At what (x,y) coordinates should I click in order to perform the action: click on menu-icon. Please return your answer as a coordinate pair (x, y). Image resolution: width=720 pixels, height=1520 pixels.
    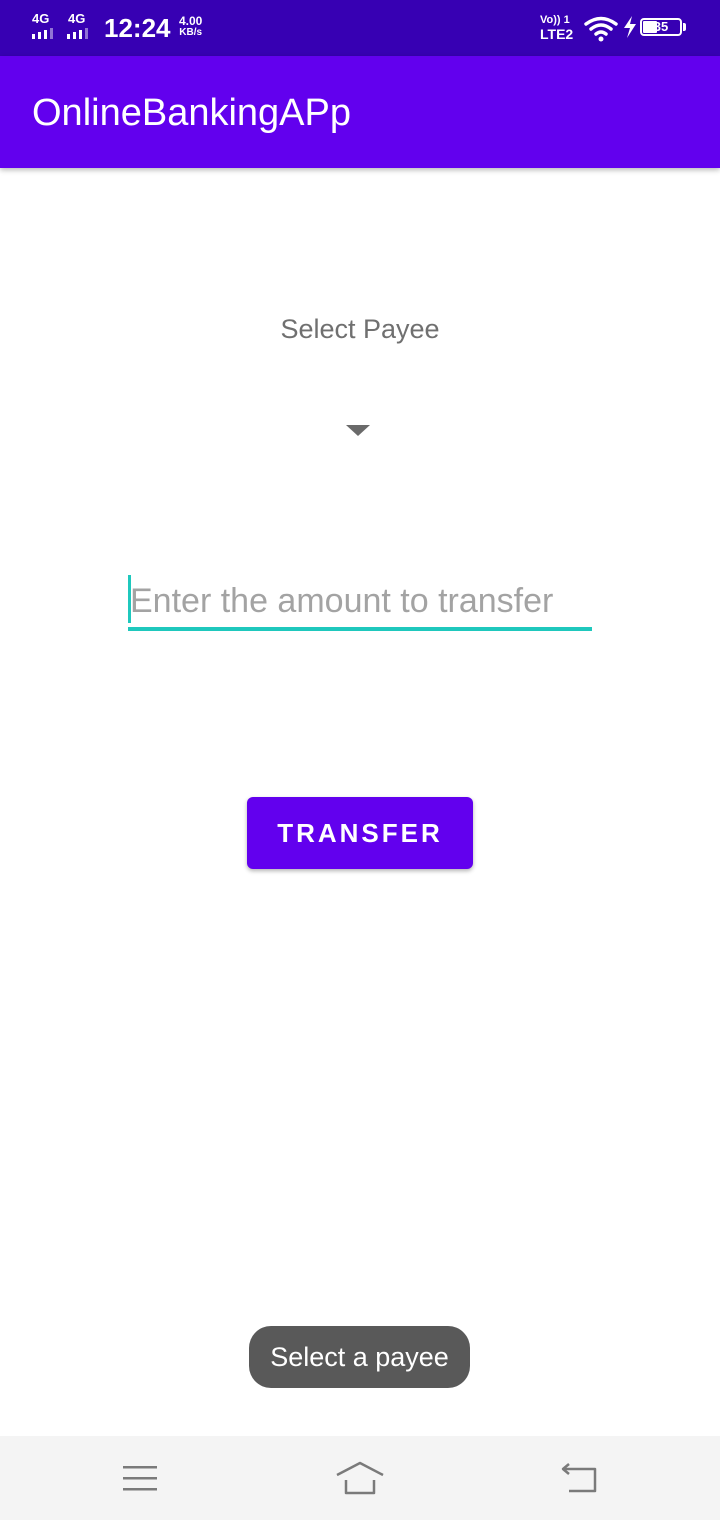
    Looking at the image, I should click on (140, 1478).